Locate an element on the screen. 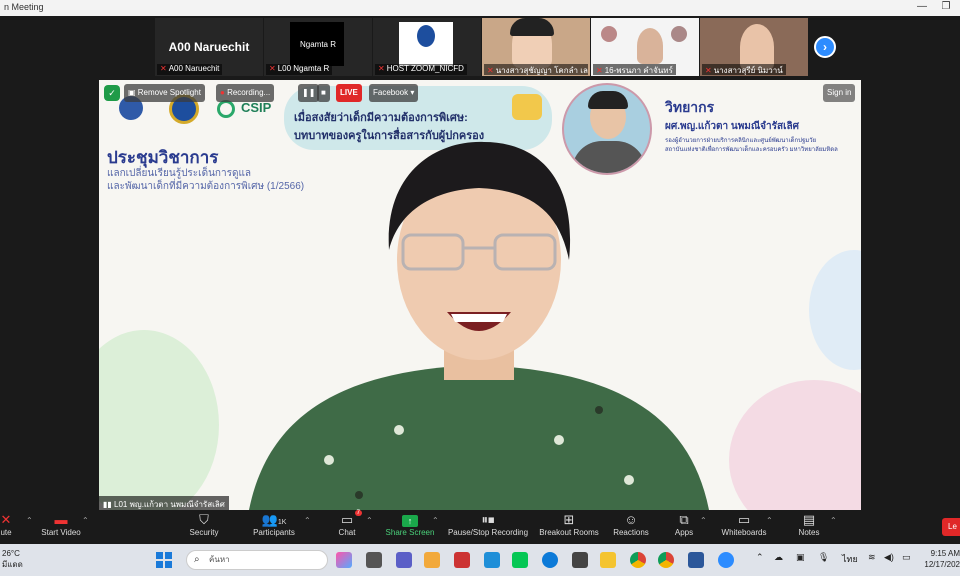 The height and width of the screenshot is (576, 960). weather-widget: 26°C มีแดด is located at coordinates (12, 559).